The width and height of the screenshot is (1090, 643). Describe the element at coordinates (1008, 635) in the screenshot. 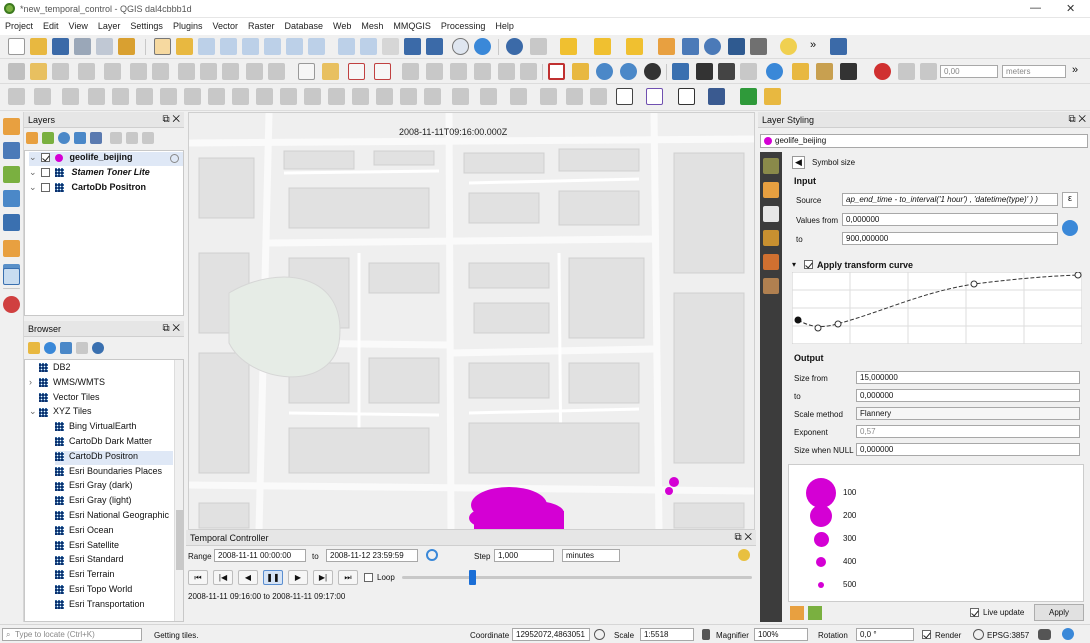

I see `crs-label: EPSG:3857` at that location.